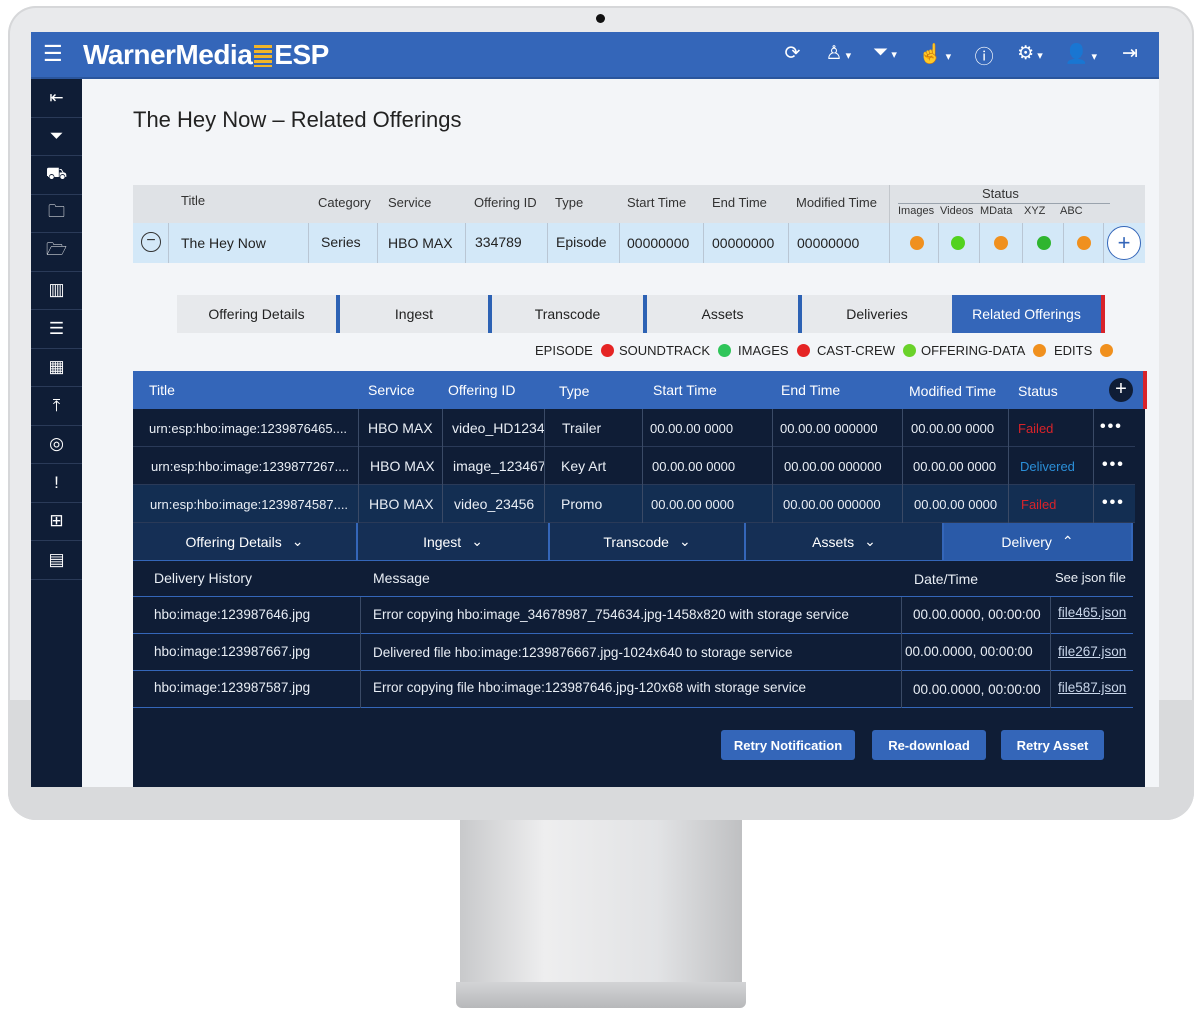 The width and height of the screenshot is (1200, 1010). I want to click on subtab-offering-details: Offering Details ⌄, so click(245, 542).